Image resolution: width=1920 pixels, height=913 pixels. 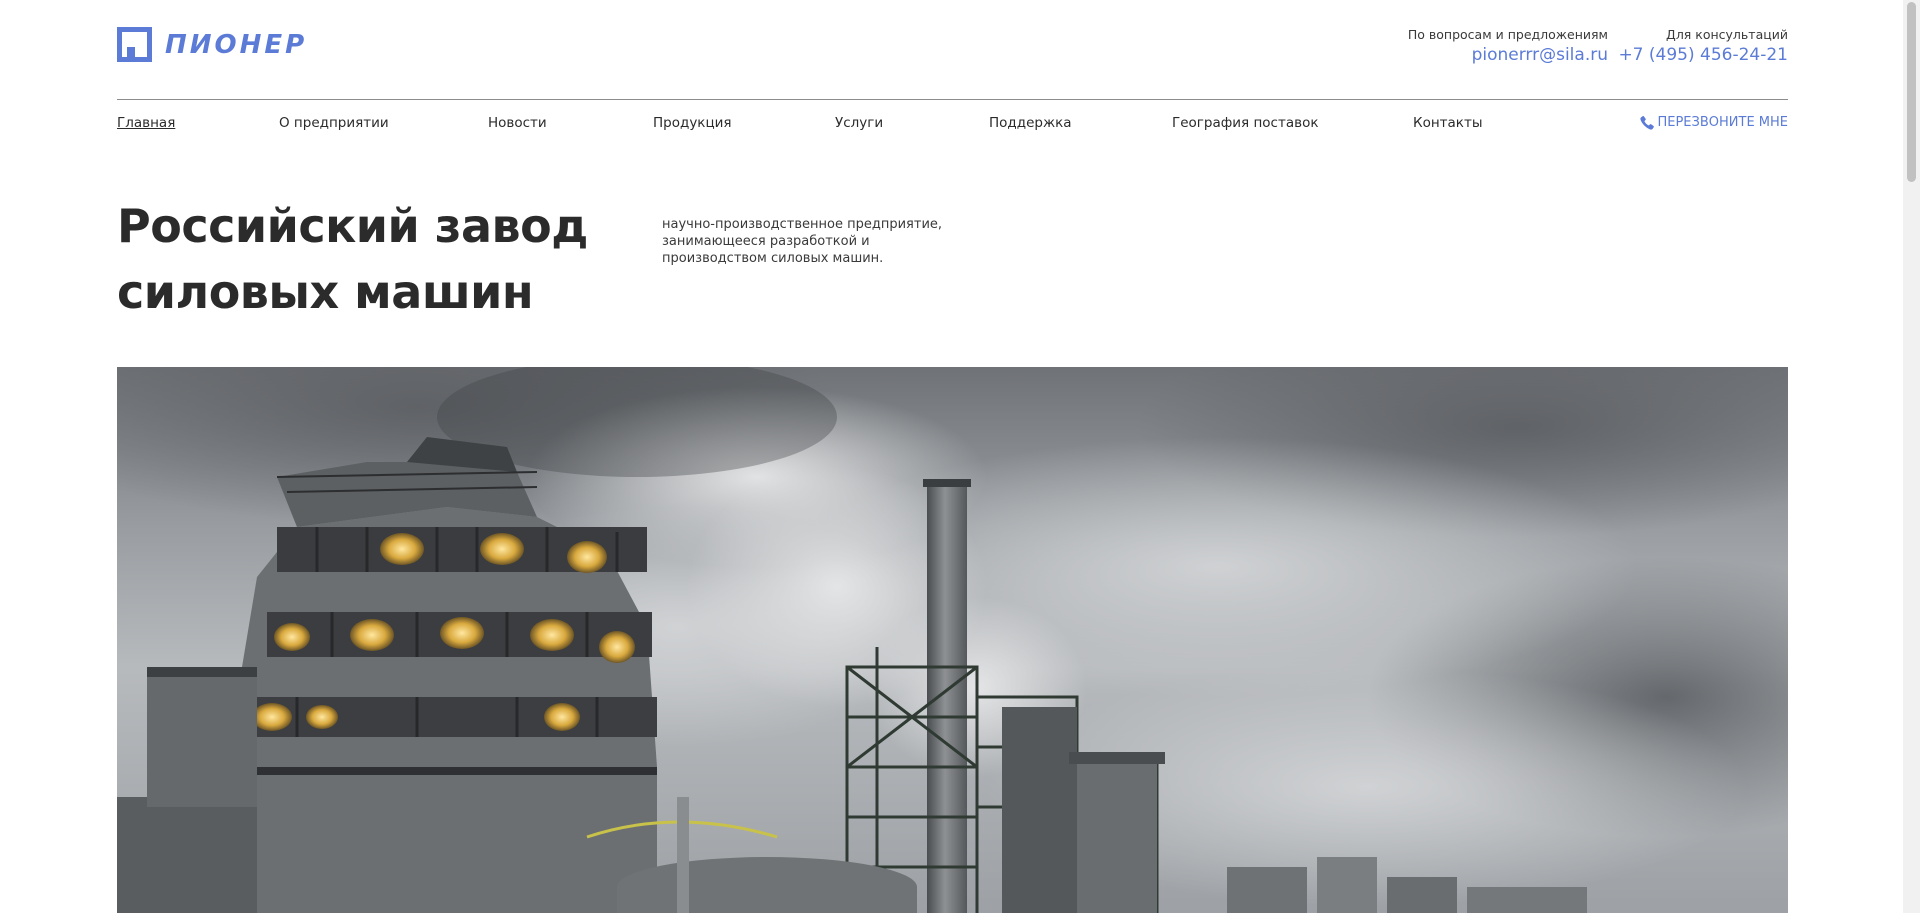 I want to click on logo-icon, so click(x=134, y=44).